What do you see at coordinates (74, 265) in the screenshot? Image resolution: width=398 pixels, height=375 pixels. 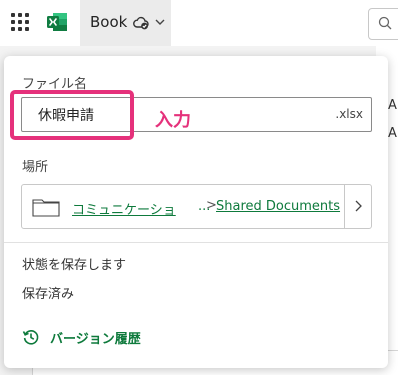 I see `save-state-label: 状態を保存します` at bounding box center [74, 265].